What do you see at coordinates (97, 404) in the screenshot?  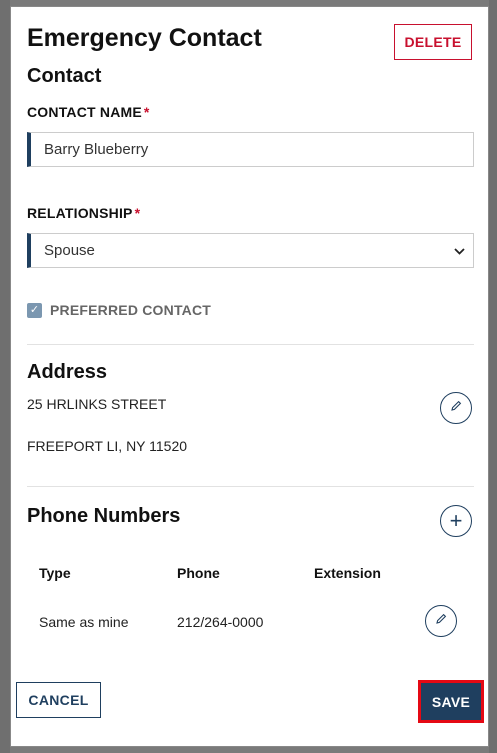 I see `address-line-1: 25 HRLINKS STREET` at bounding box center [97, 404].